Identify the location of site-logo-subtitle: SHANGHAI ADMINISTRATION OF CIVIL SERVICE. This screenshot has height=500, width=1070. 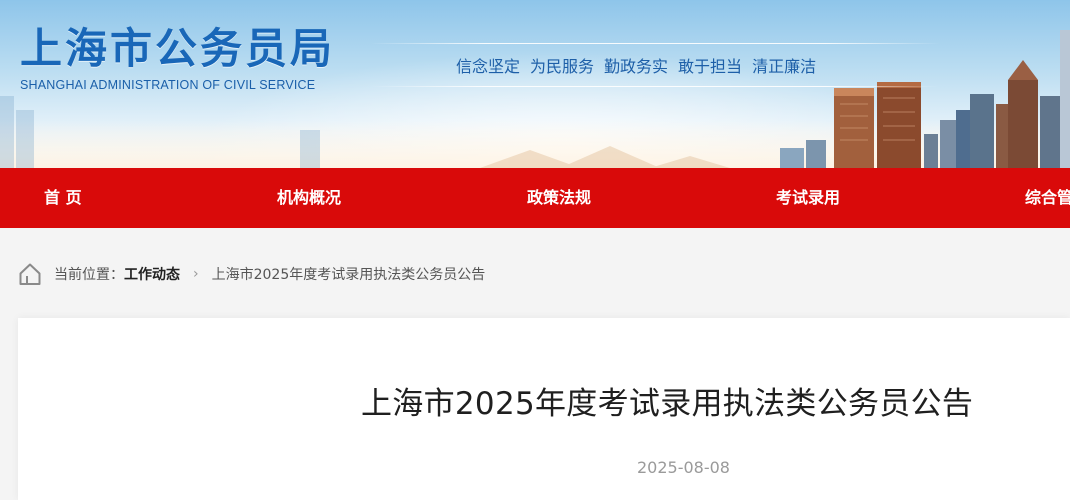
(168, 85).